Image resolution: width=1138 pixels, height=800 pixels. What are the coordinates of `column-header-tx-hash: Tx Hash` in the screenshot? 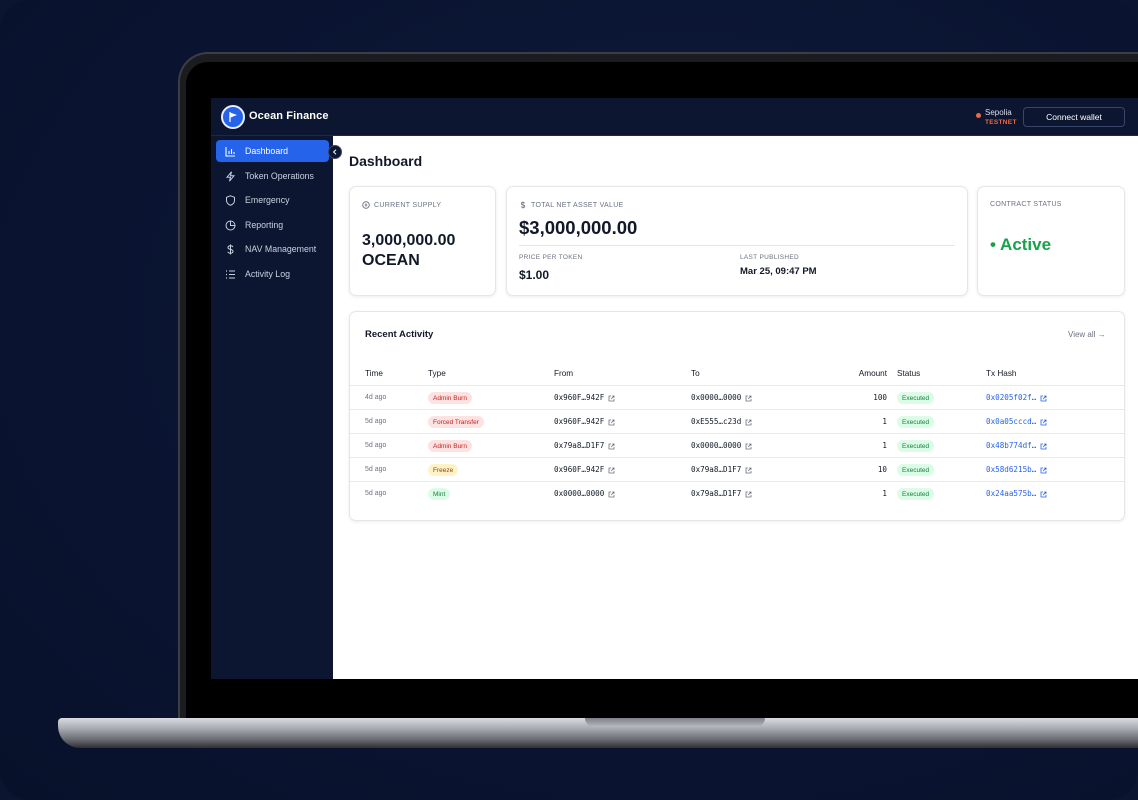 It's located at (1001, 373).